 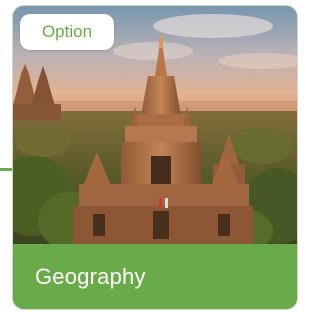 I want to click on card-title: Geography, so click(x=90, y=276).